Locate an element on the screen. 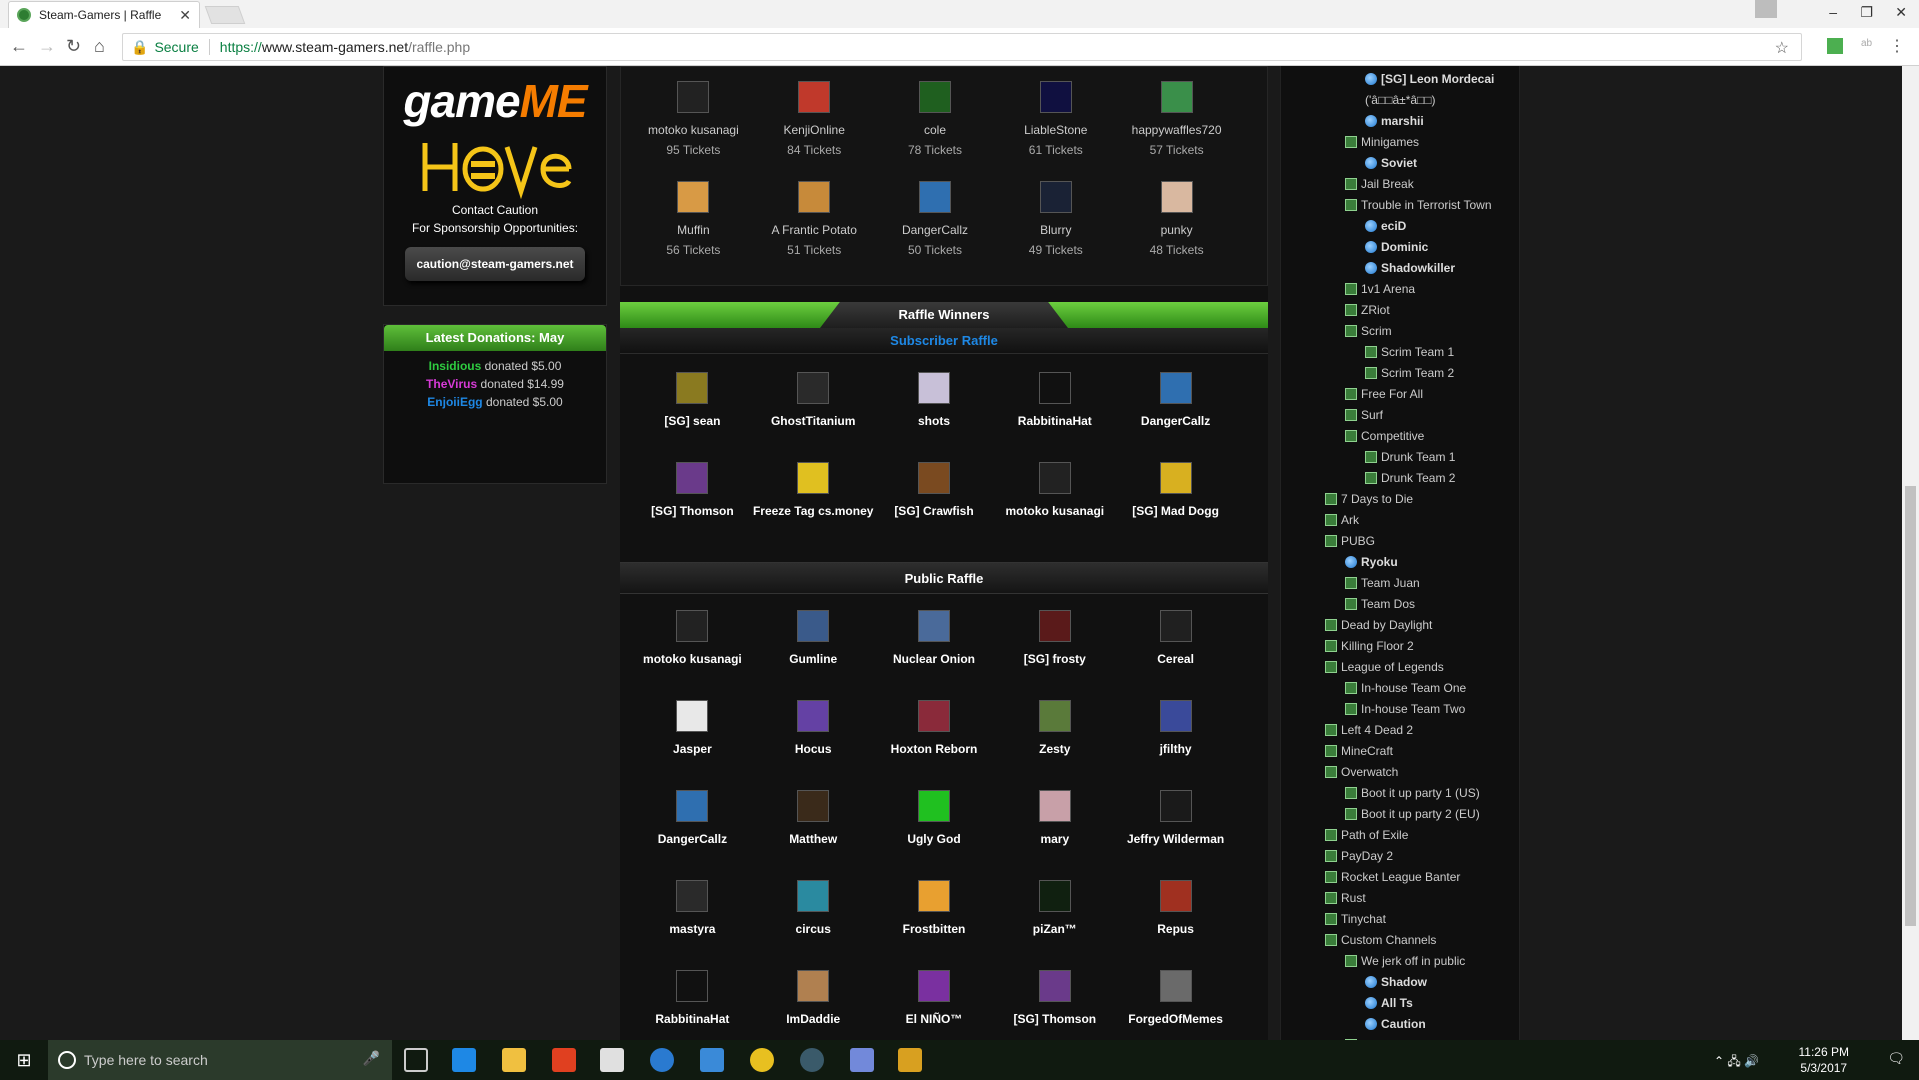 The image size is (1919, 1080). ts-channel-row: Scrim is located at coordinates (1368, 331).